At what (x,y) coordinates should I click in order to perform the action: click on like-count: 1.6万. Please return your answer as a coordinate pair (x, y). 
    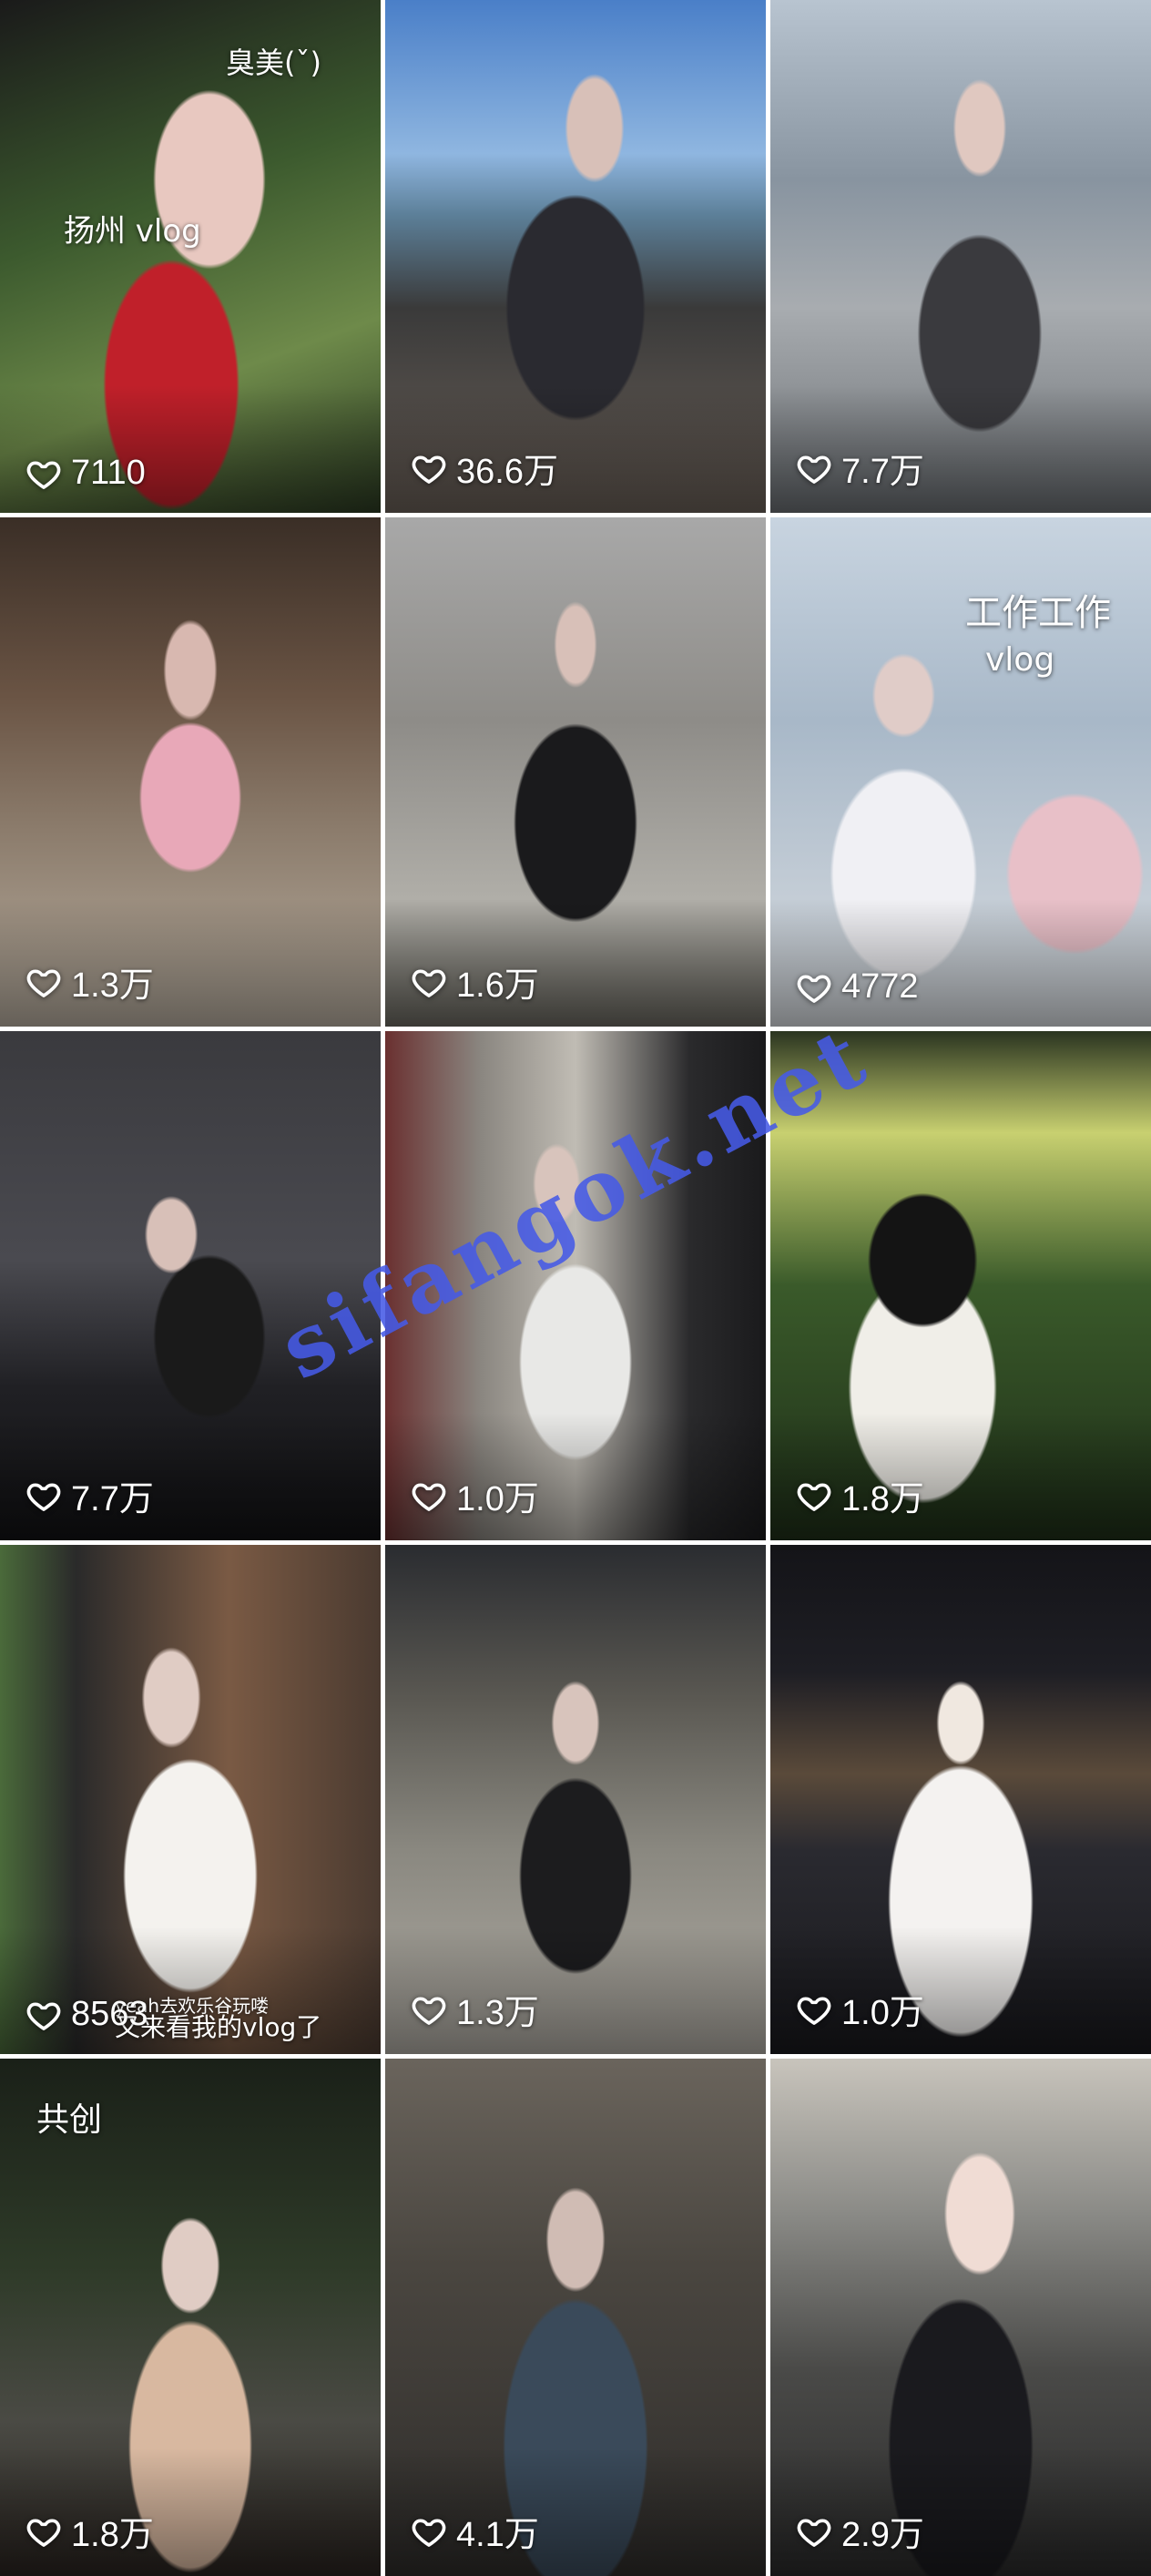
    Looking at the image, I should click on (475, 981).